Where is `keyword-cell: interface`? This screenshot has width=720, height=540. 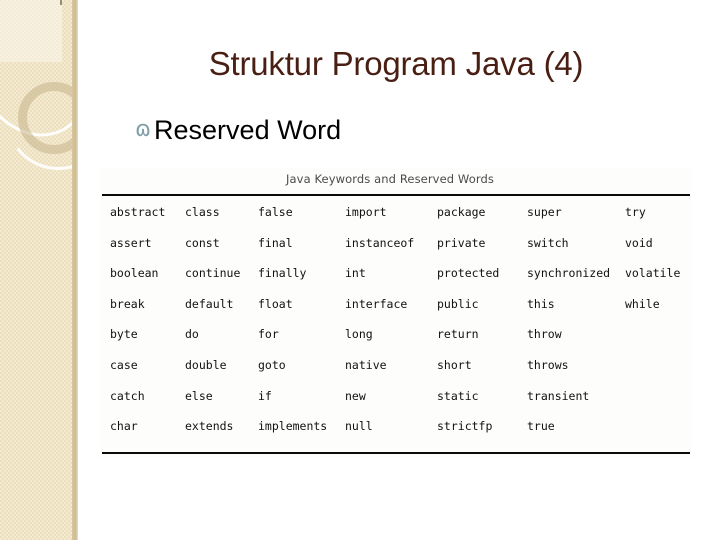 keyword-cell: interface is located at coordinates (376, 303).